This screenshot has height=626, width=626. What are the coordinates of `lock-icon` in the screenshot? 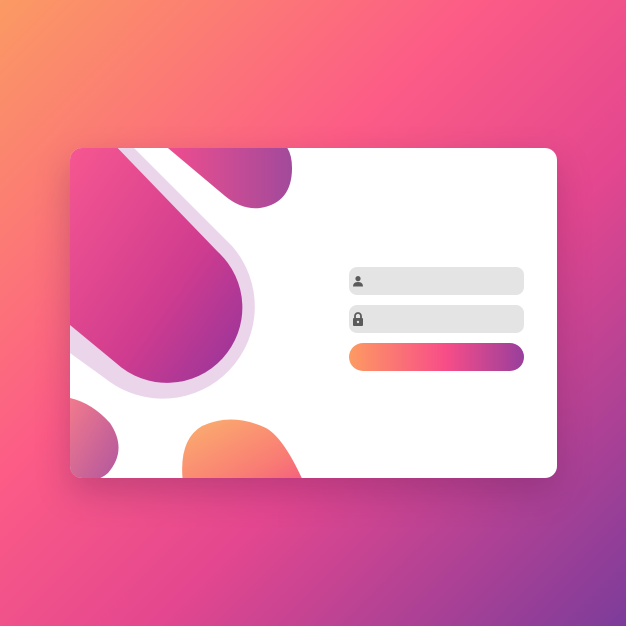 It's located at (358, 319).